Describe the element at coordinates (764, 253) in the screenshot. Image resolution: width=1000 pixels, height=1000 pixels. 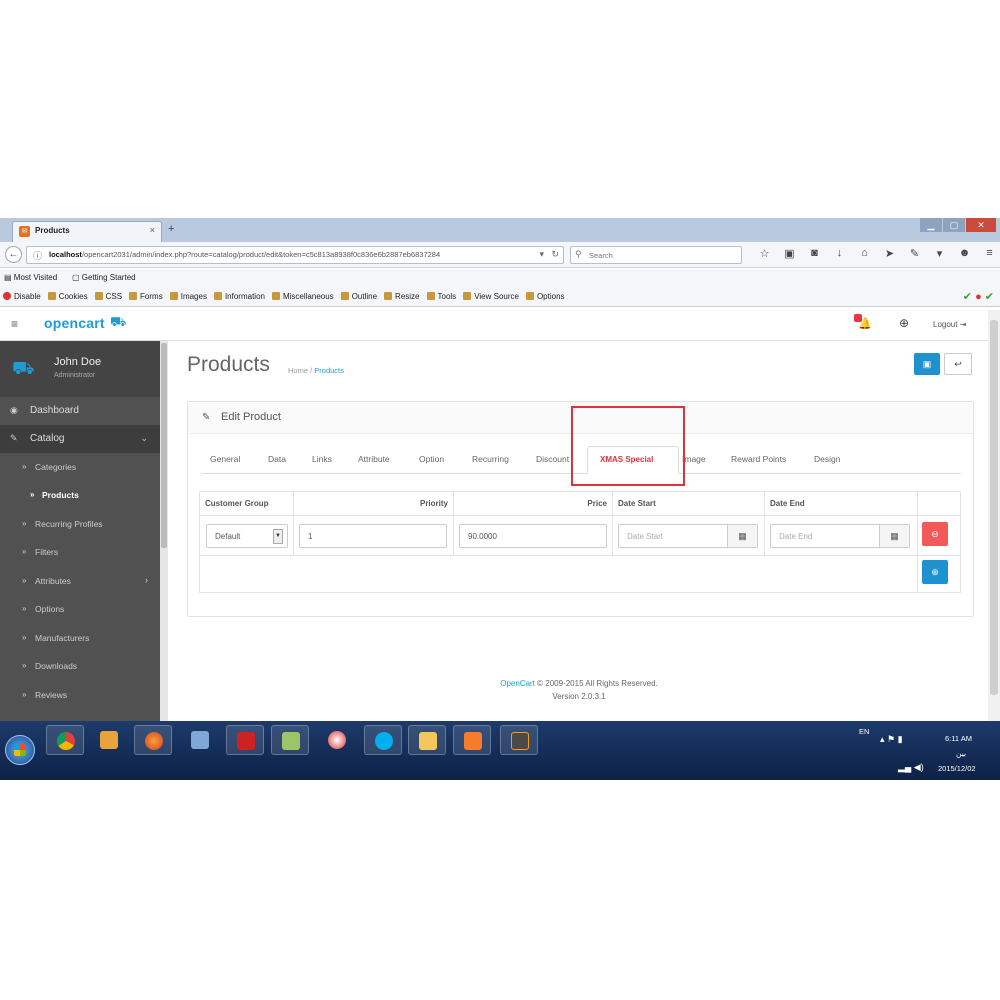
I see `bookmark-star-icon: ☆` at that location.